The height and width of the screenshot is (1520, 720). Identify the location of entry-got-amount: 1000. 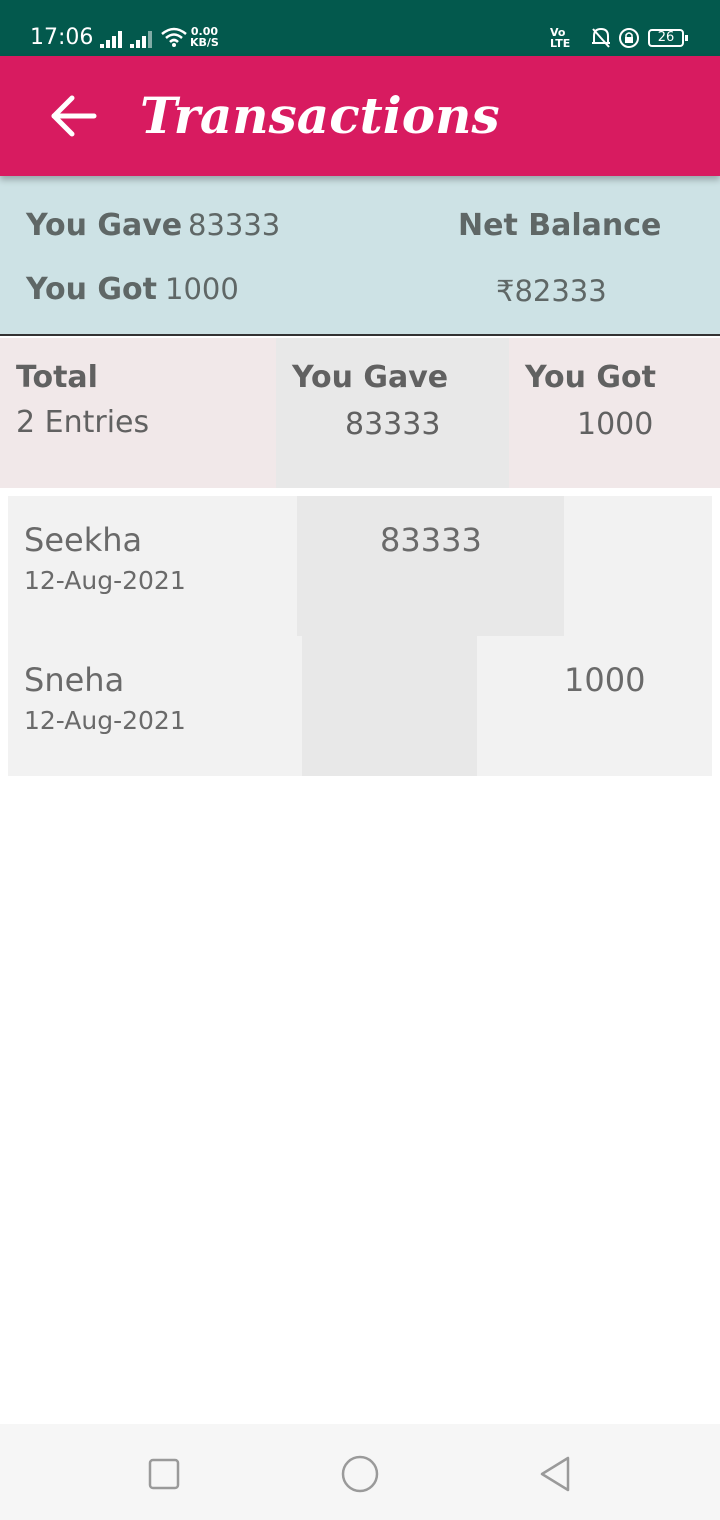
(605, 680).